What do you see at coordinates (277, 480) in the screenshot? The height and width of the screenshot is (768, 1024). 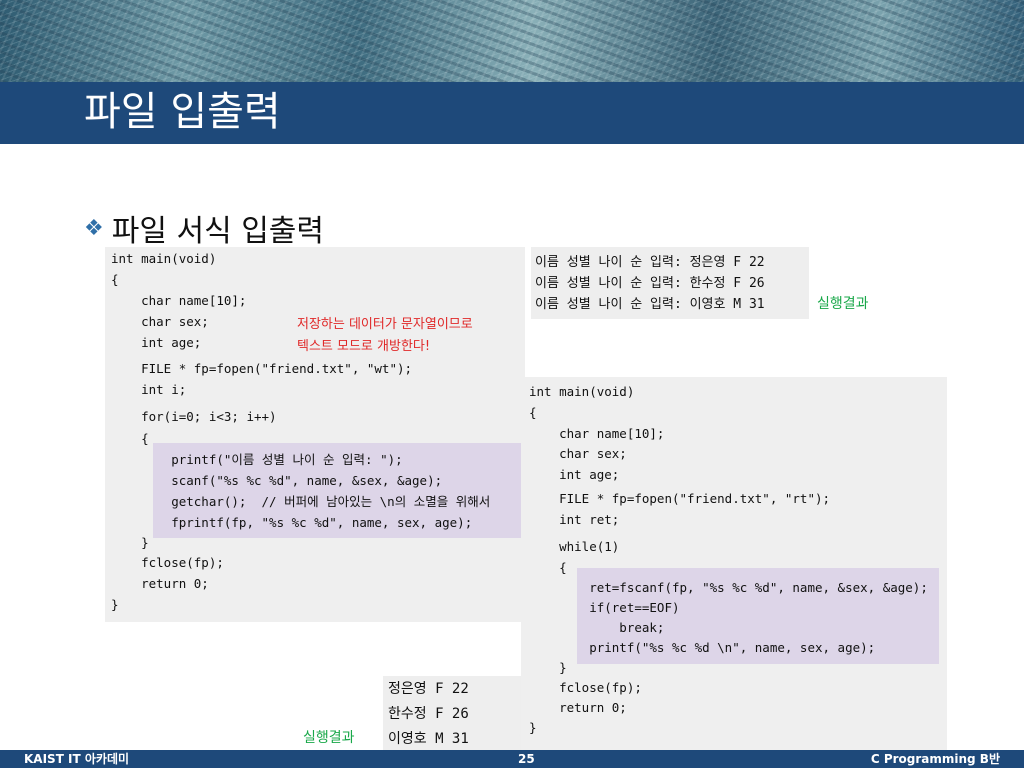 I see `code-line: scanf("%s %c %d", name, &sex, &age);` at bounding box center [277, 480].